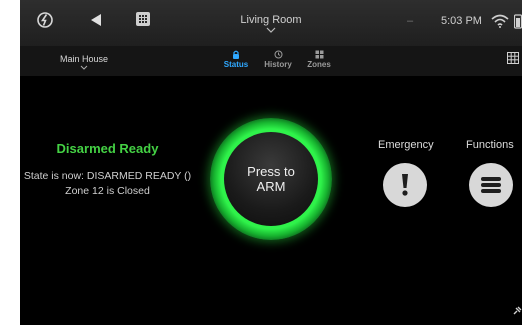 The height and width of the screenshot is (325, 522). I want to click on emergency-button, so click(405, 185).